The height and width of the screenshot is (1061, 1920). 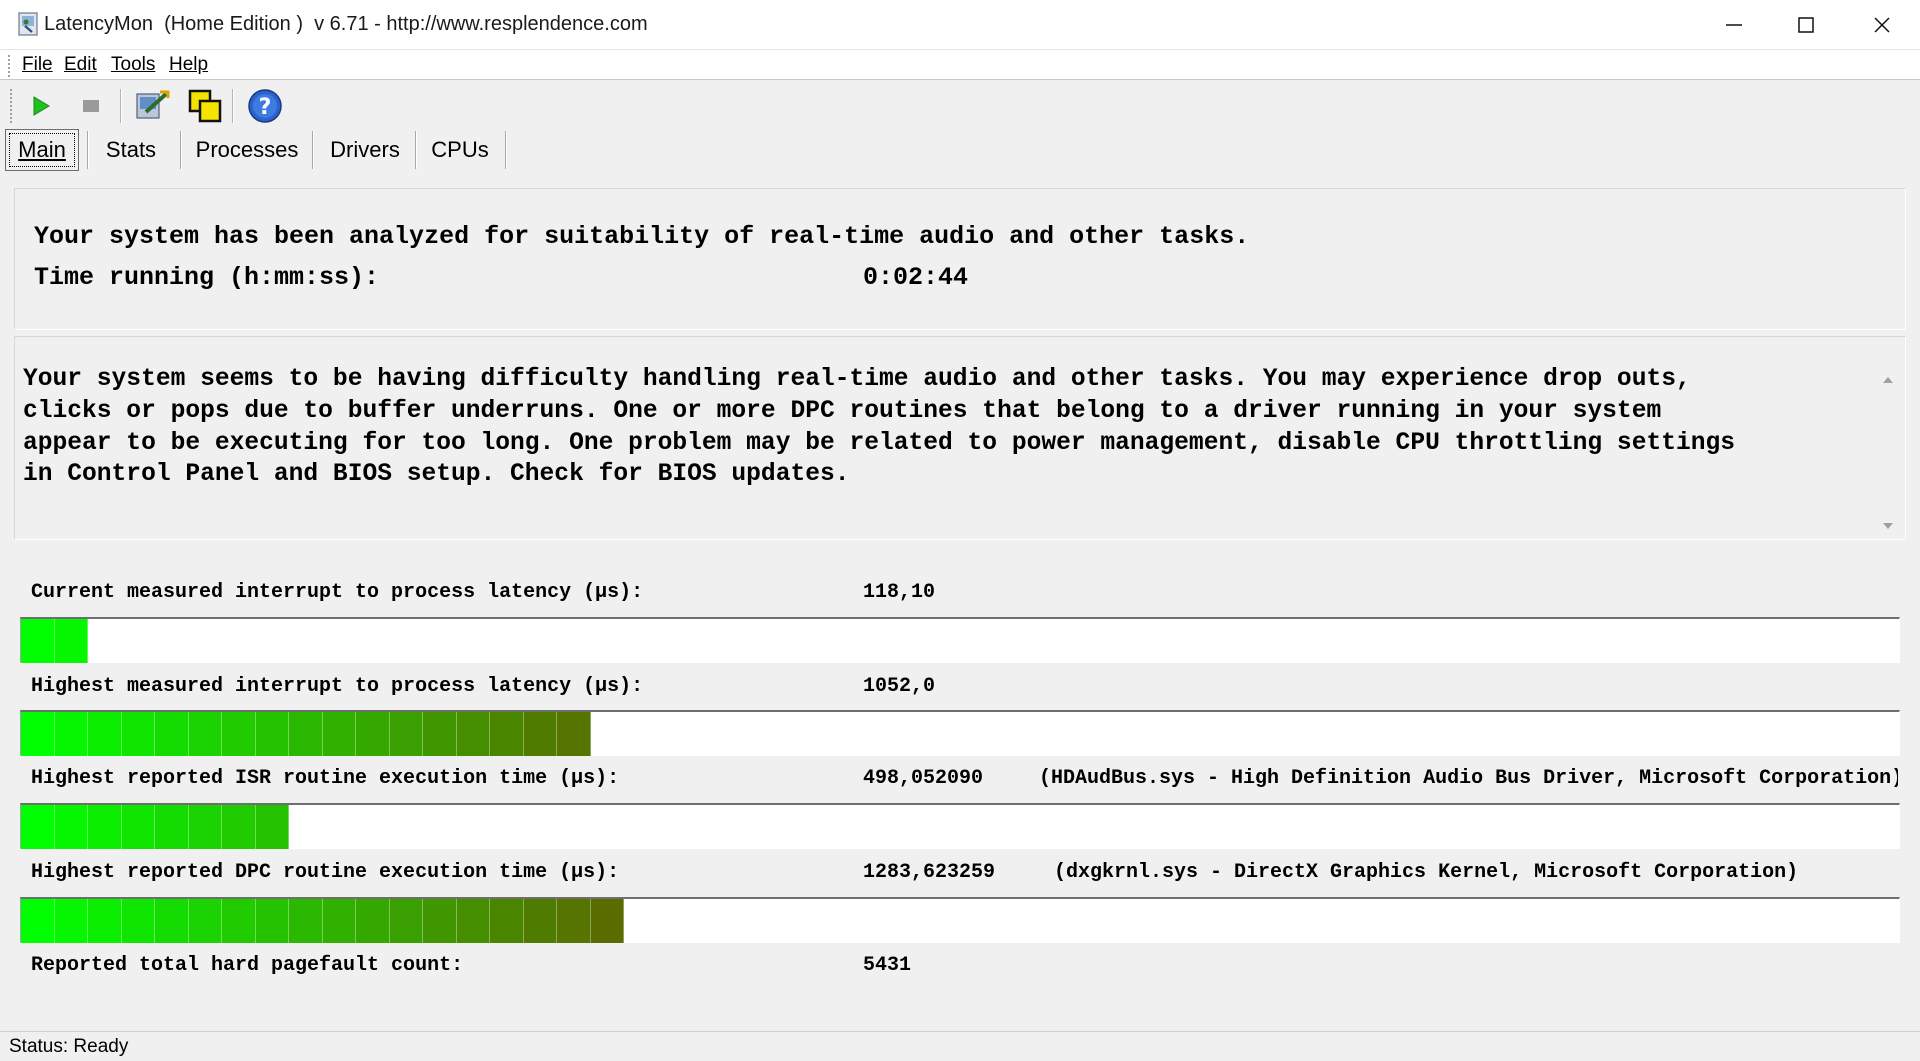 What do you see at coordinates (960, 920) in the screenshot?
I see `dpc-time-bar` at bounding box center [960, 920].